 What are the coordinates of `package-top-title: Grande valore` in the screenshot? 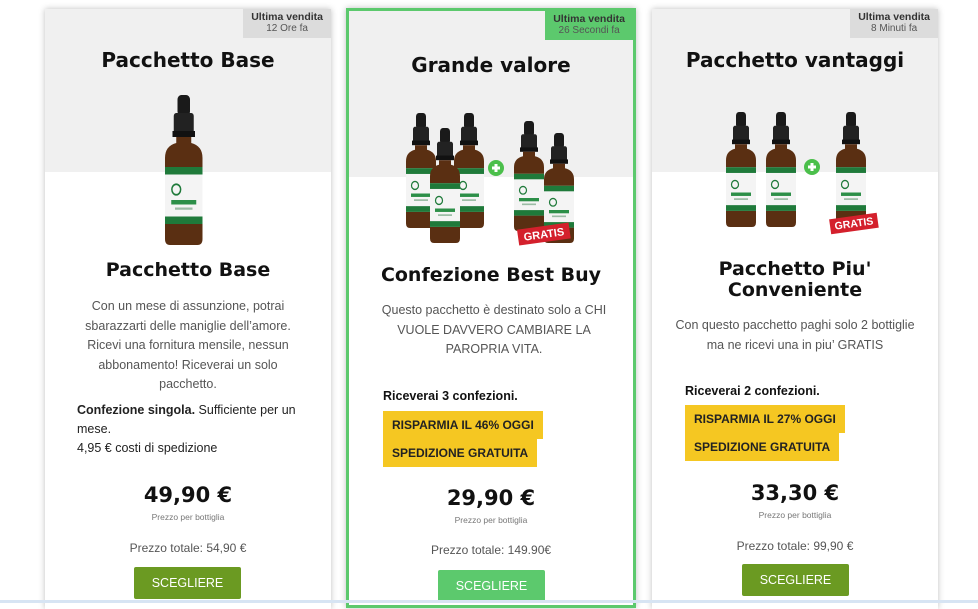 It's located at (491, 65).